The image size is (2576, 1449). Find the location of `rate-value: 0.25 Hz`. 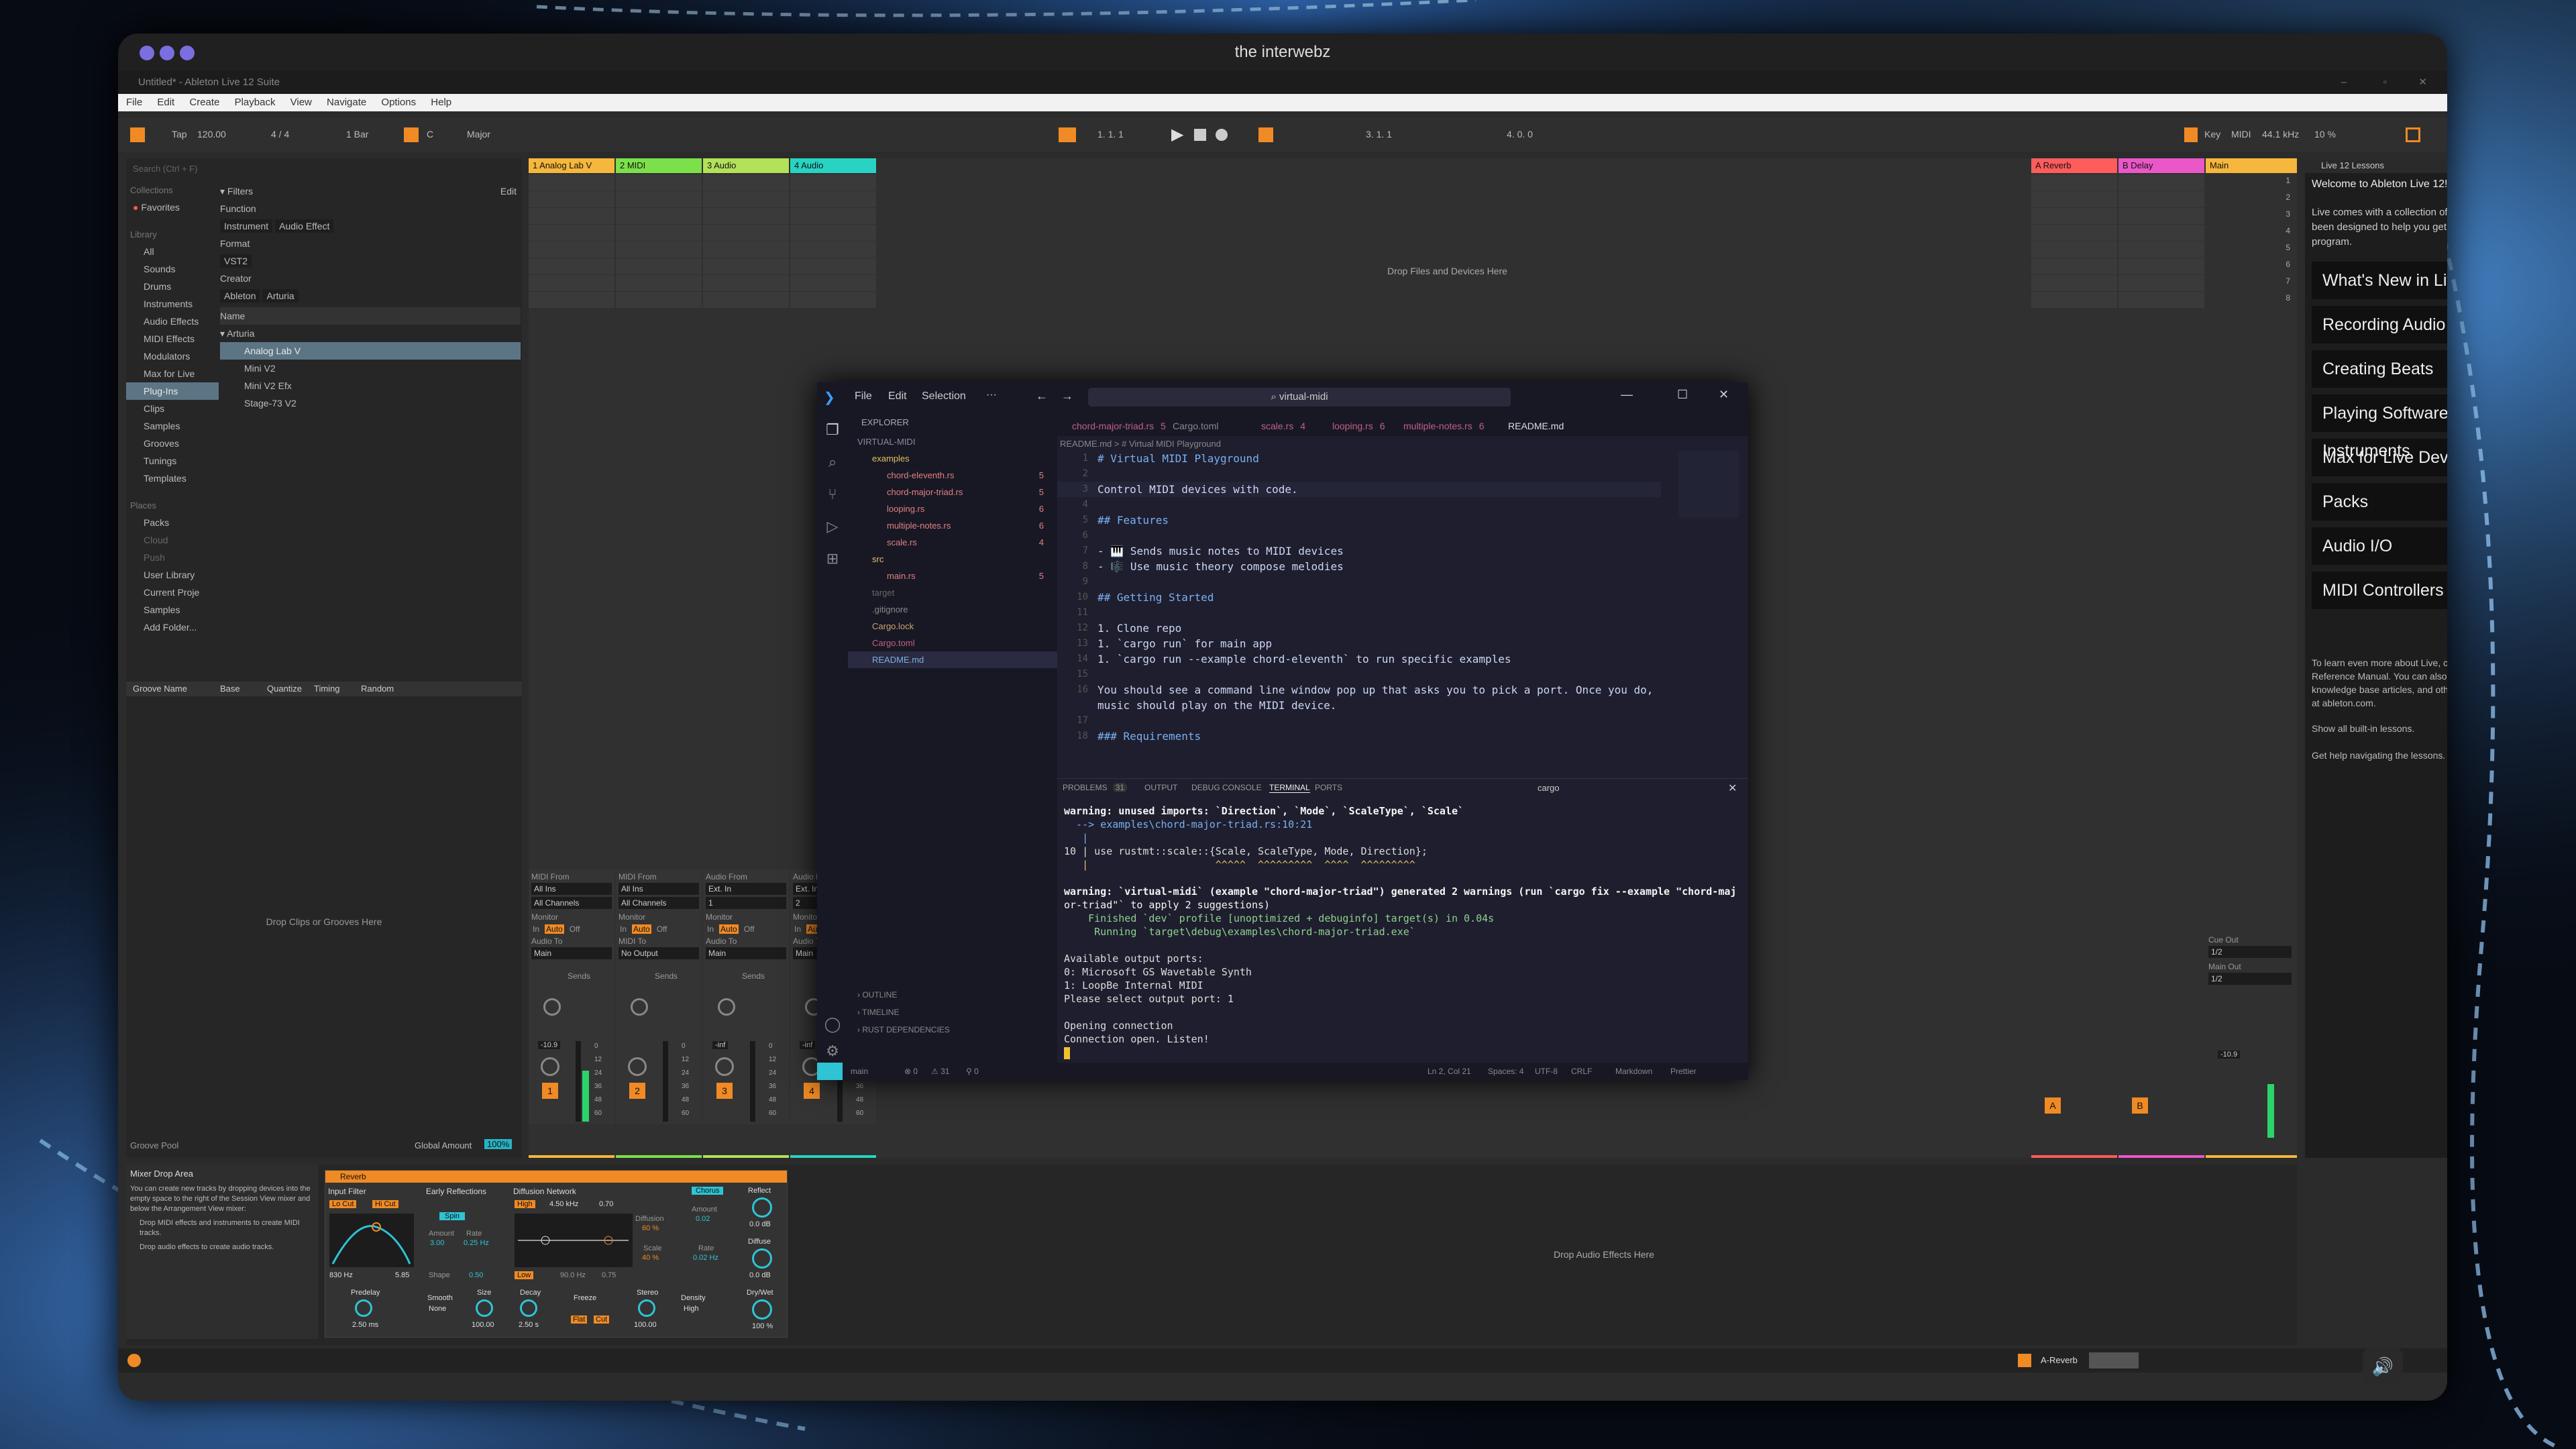

rate-value: 0.25 Hz is located at coordinates (476, 1243).